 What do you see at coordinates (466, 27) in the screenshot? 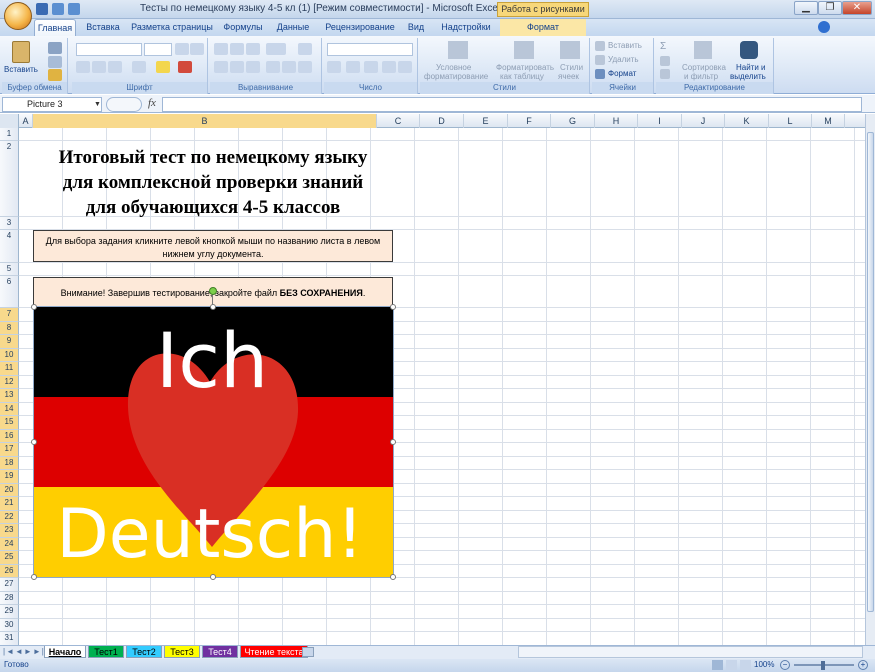
I see `tab-addins: Надстройки` at bounding box center [466, 27].